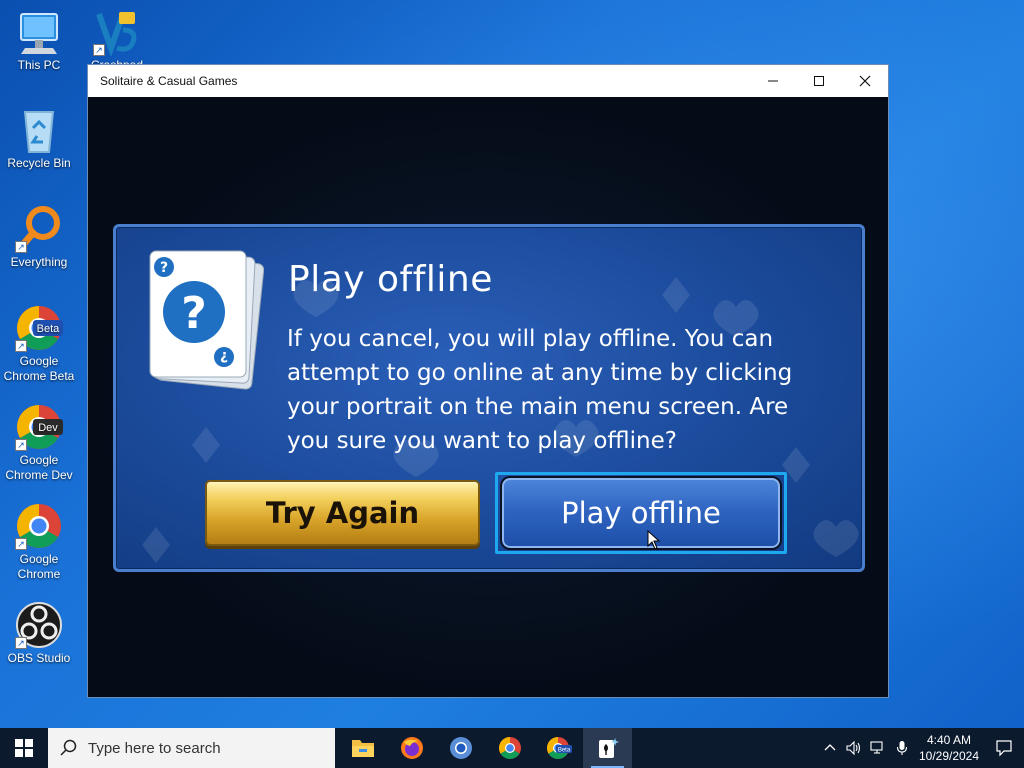  I want to click on start-button, so click(24, 748).